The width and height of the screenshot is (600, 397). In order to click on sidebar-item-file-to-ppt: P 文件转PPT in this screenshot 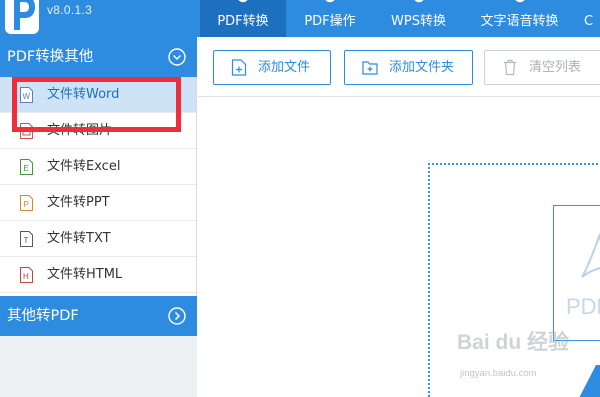, I will do `click(98, 203)`.